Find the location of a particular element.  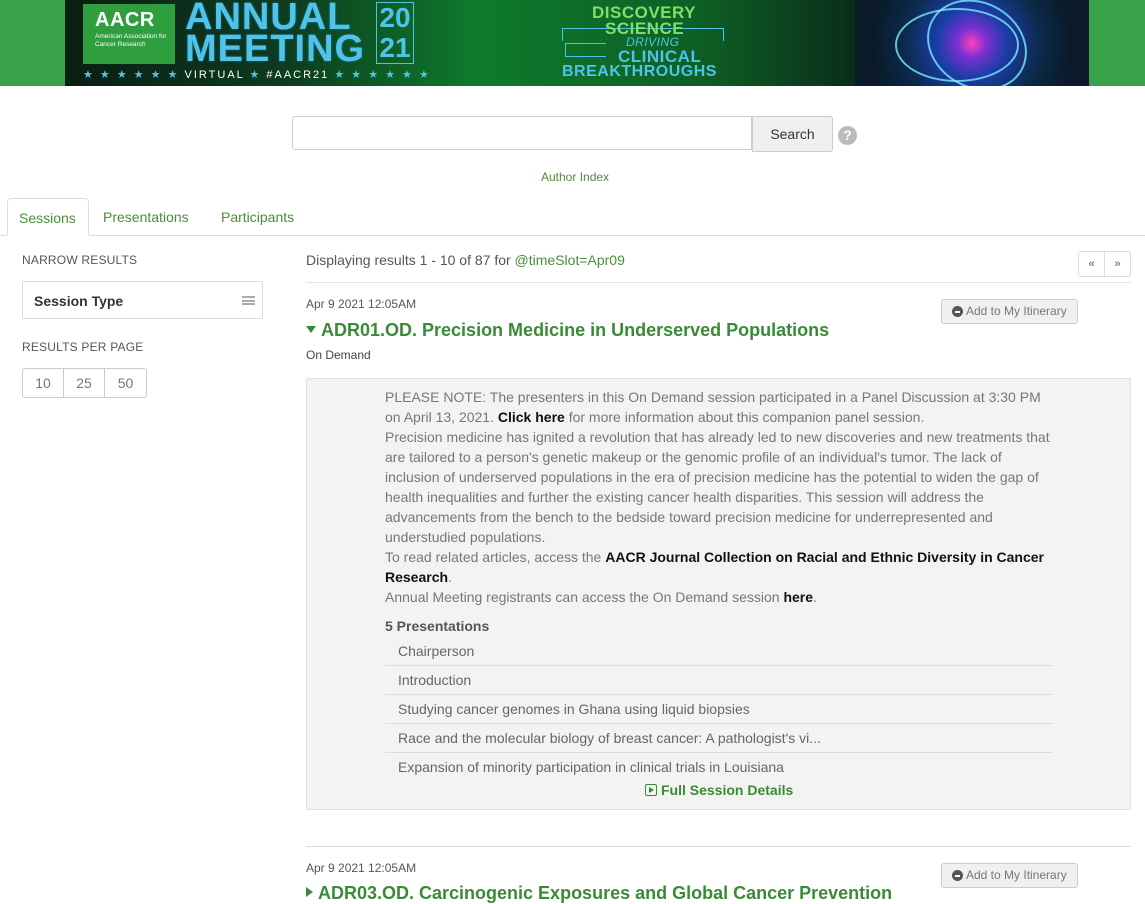

access-suffix: . is located at coordinates (815, 597).